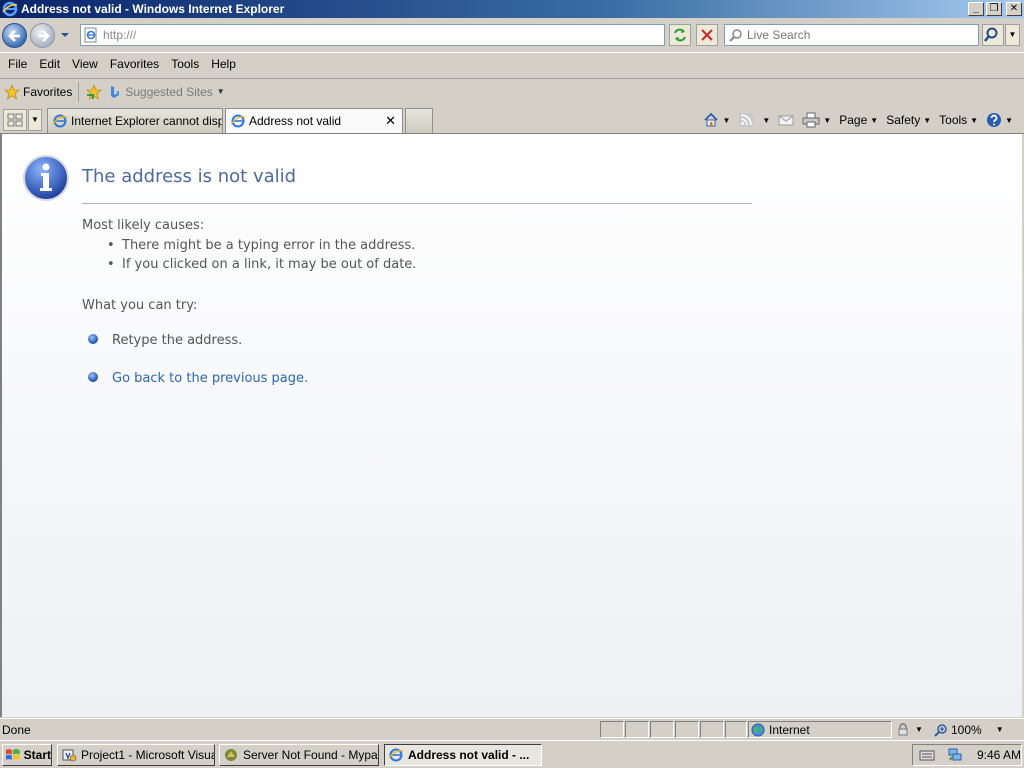 This screenshot has width=1024, height=768. What do you see at coordinates (49, 64) in the screenshot?
I see `menu-edit: Edit` at bounding box center [49, 64].